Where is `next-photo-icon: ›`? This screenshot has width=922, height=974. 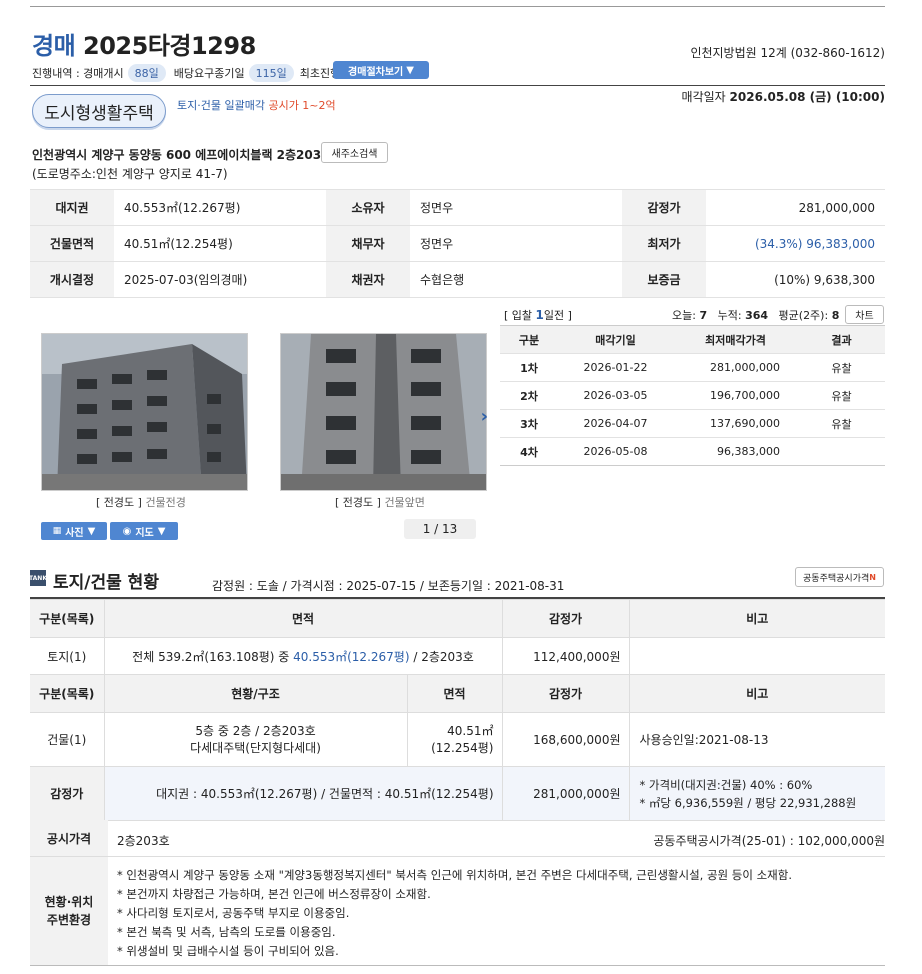 next-photo-icon: › is located at coordinates (484, 416).